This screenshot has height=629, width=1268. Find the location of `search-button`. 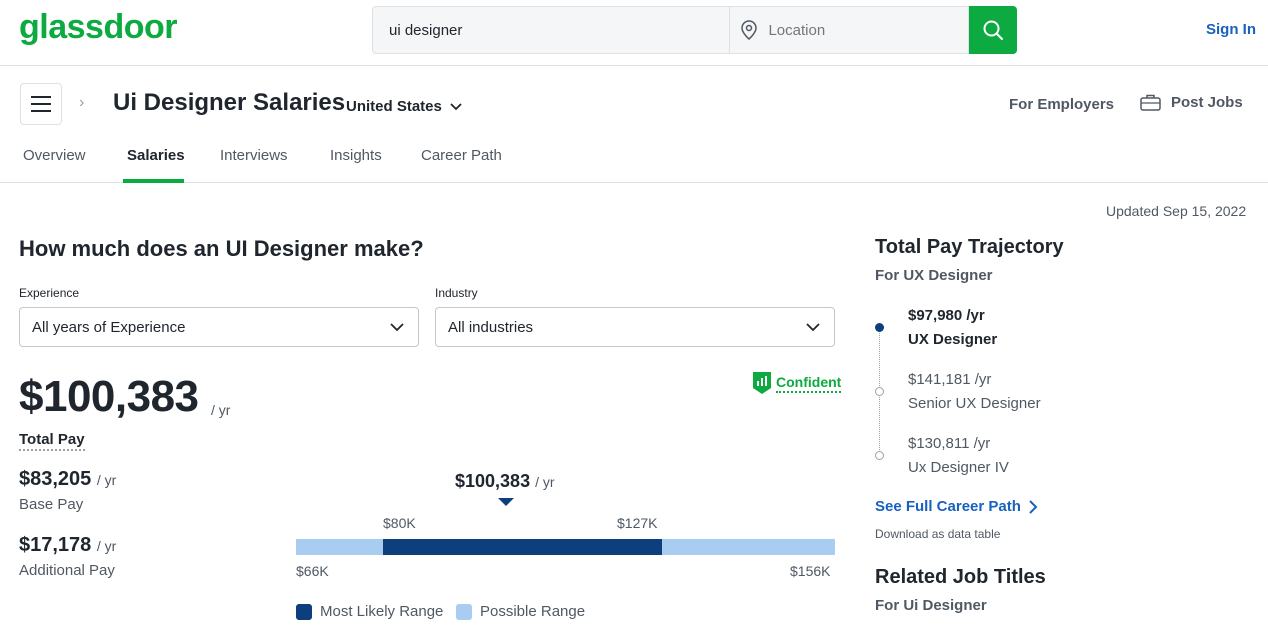

search-button is located at coordinates (993, 30).